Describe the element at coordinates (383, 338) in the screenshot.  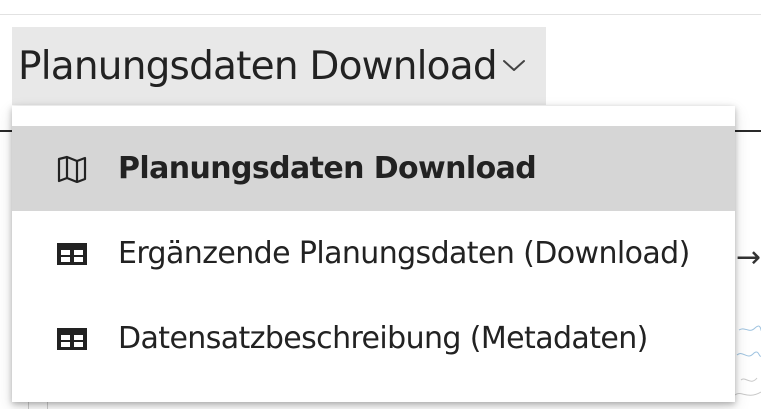
I see `menu-item-label: Datensatzbeschreibung (Metadaten)` at that location.